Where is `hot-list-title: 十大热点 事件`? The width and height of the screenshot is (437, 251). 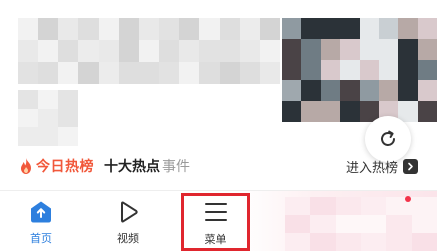
hot-list-title: 十大热点 事件 is located at coordinates (147, 166).